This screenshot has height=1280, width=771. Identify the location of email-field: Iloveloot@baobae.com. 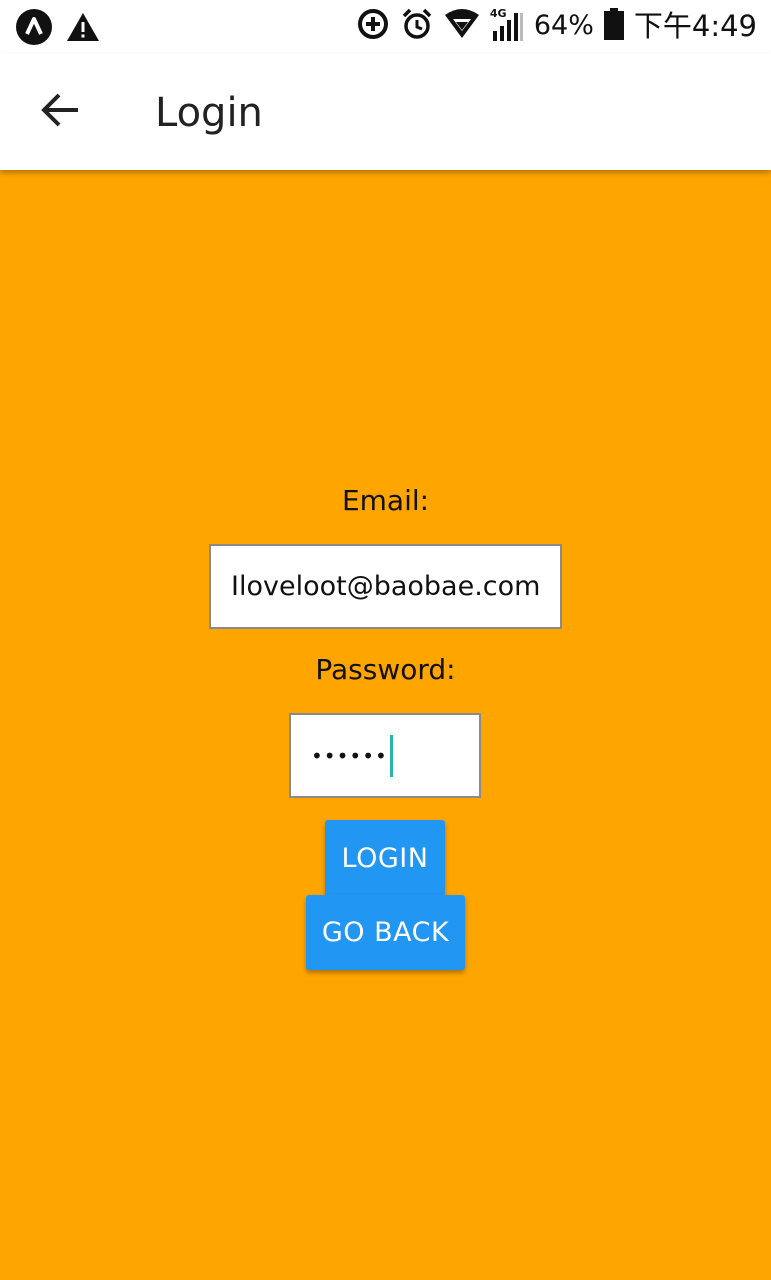
(385, 586).